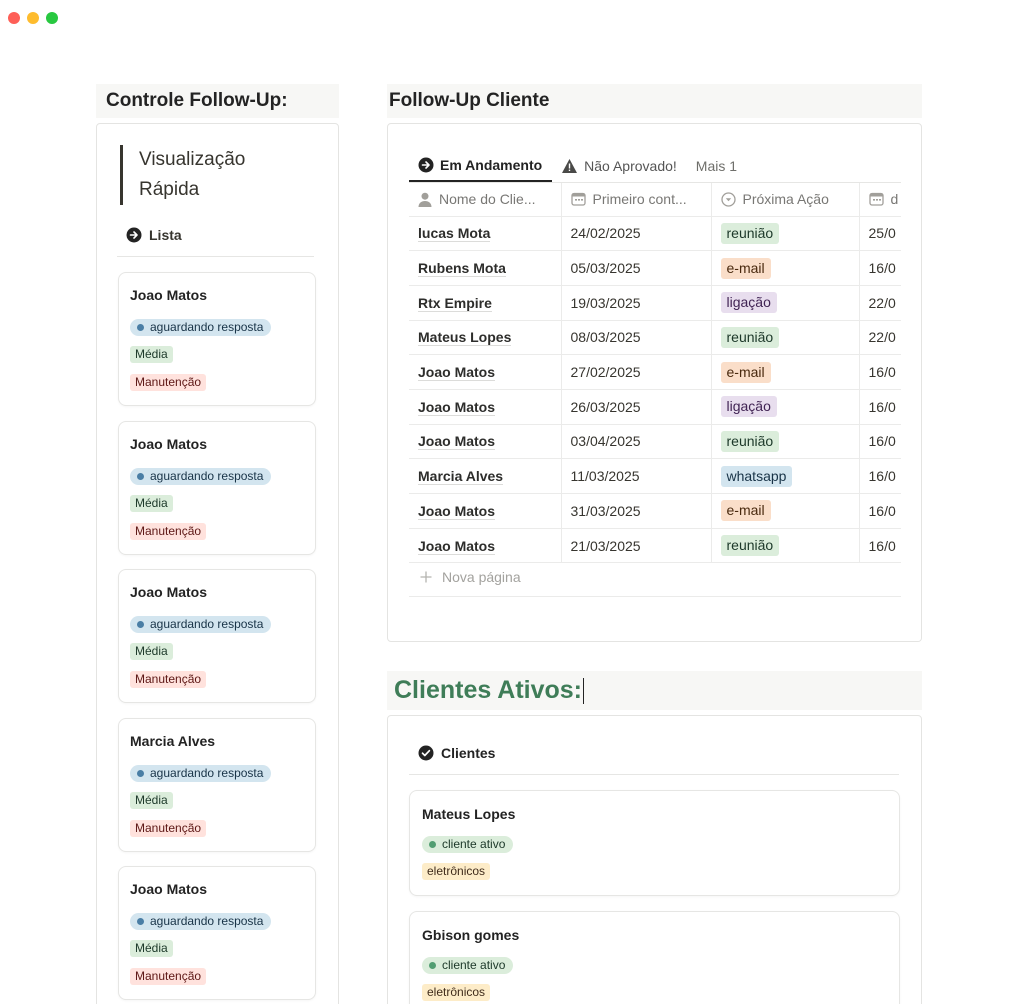 The width and height of the screenshot is (1024, 1004). What do you see at coordinates (654, 843) in the screenshot?
I see `client-card: Mateus Lopes cliente ativo eletrônicos` at bounding box center [654, 843].